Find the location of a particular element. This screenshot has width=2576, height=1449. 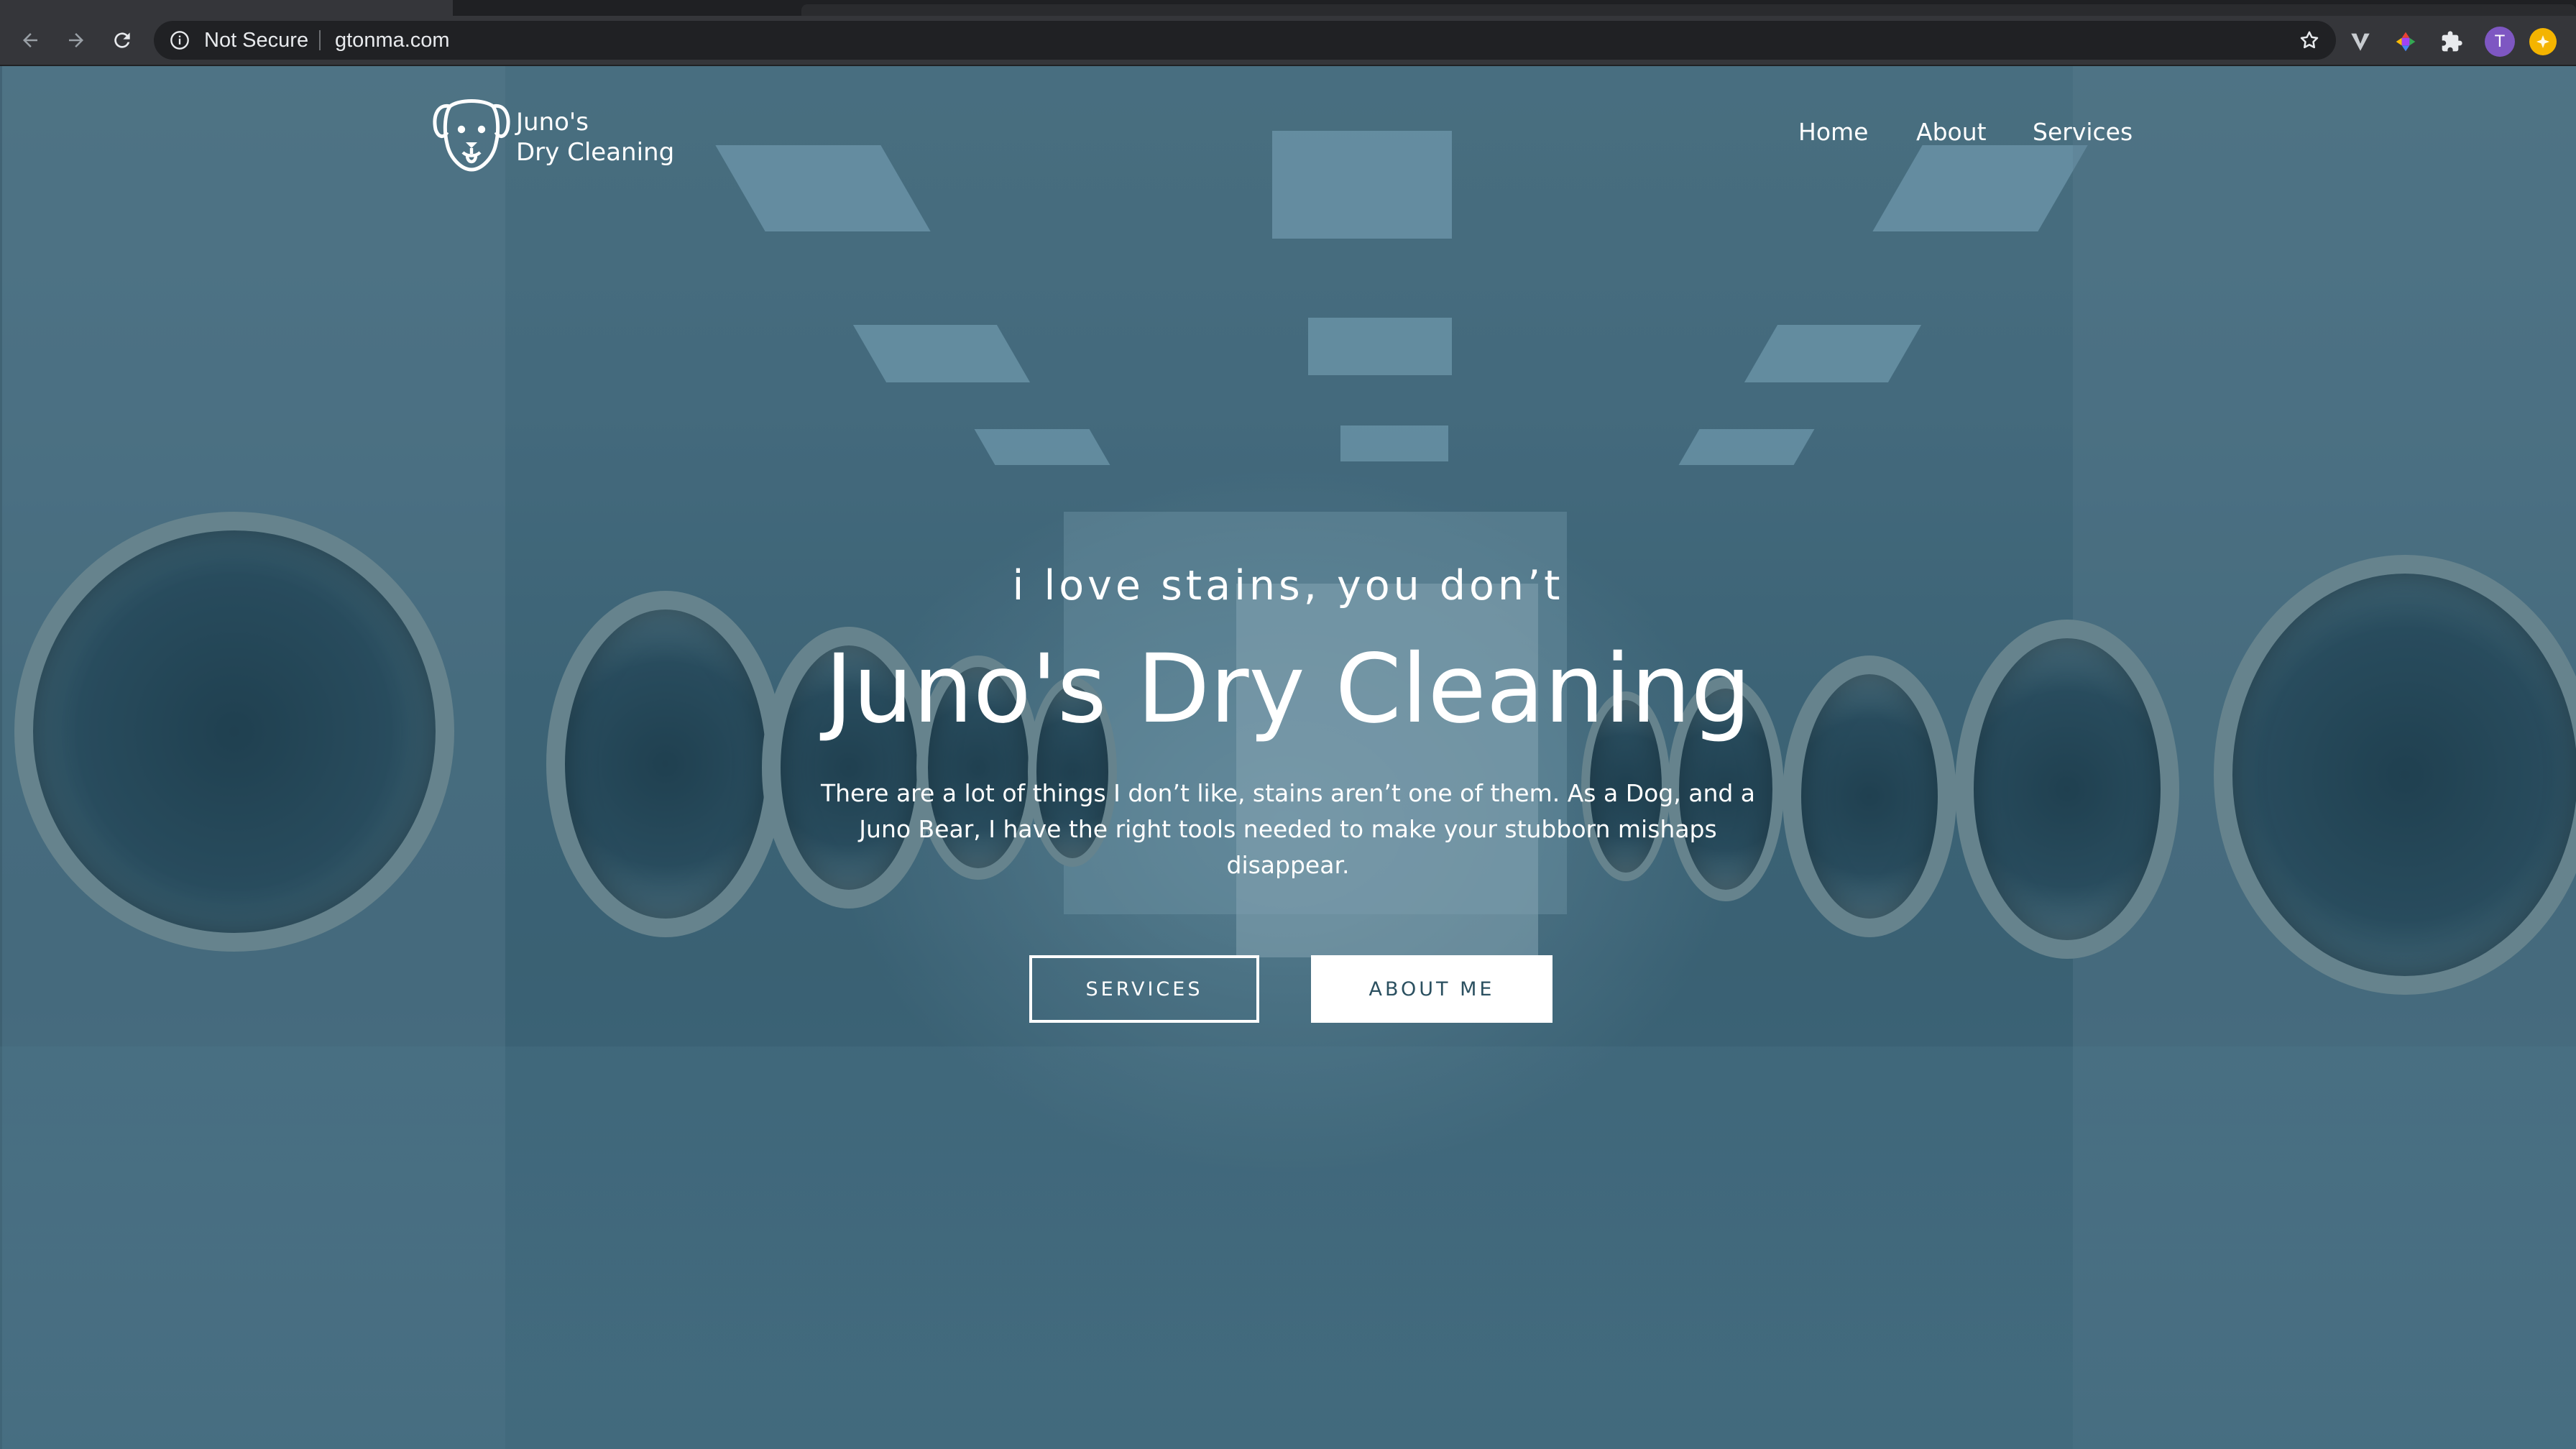

site-logo: Juno's Dry Cleaning is located at coordinates (552, 137).